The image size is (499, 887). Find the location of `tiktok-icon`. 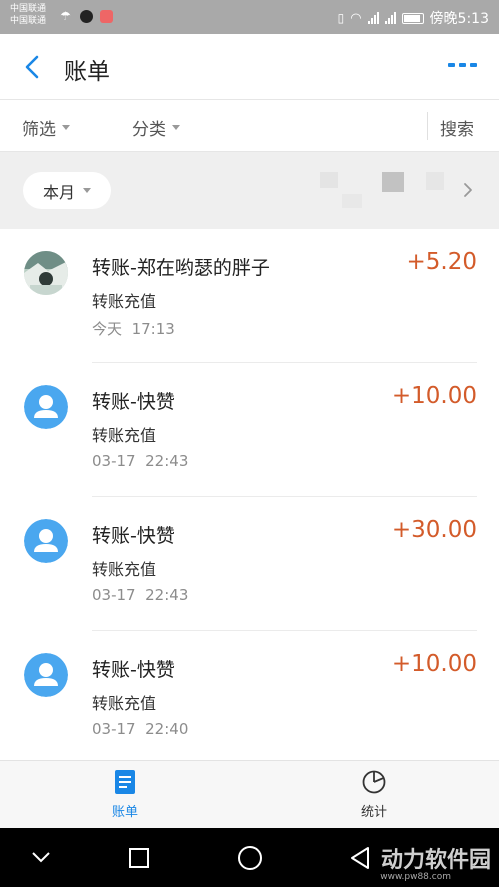

tiktok-icon is located at coordinates (86, 16).